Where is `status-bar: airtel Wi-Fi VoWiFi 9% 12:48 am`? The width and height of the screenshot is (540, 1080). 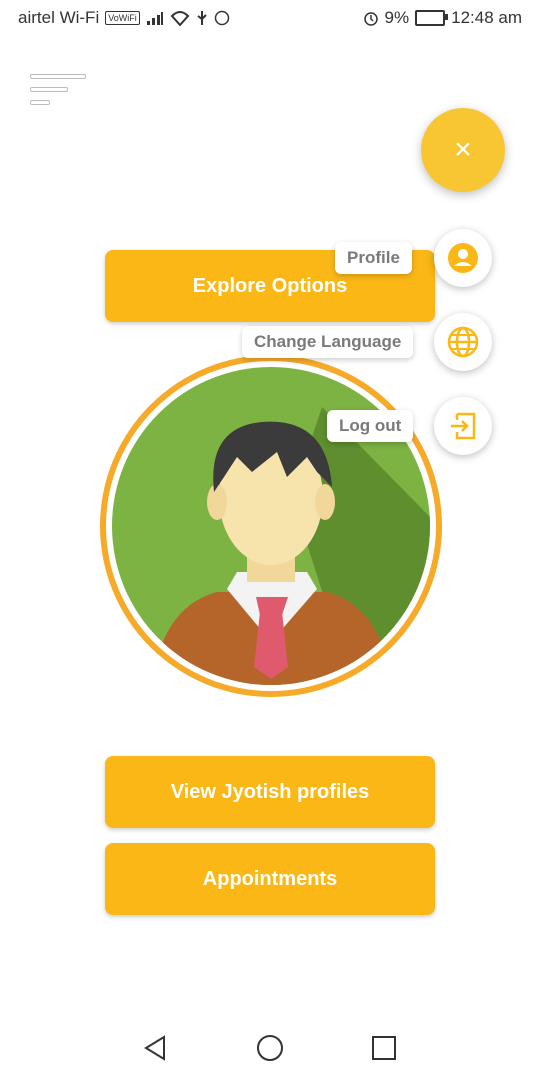 status-bar: airtel Wi-Fi VoWiFi 9% 12:48 am is located at coordinates (270, 18).